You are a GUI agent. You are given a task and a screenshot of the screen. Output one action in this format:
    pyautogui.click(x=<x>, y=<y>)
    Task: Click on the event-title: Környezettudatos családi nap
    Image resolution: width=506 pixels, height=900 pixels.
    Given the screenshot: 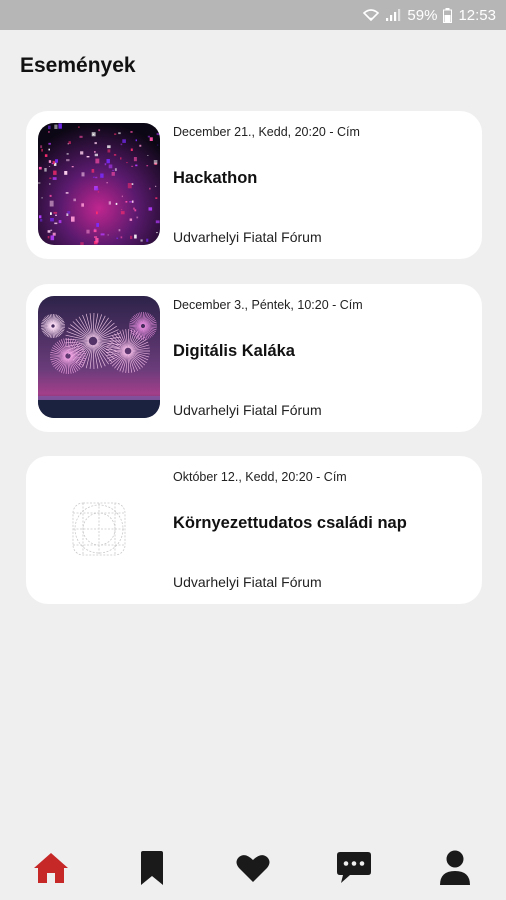 What is the action you would take?
    pyautogui.click(x=290, y=523)
    